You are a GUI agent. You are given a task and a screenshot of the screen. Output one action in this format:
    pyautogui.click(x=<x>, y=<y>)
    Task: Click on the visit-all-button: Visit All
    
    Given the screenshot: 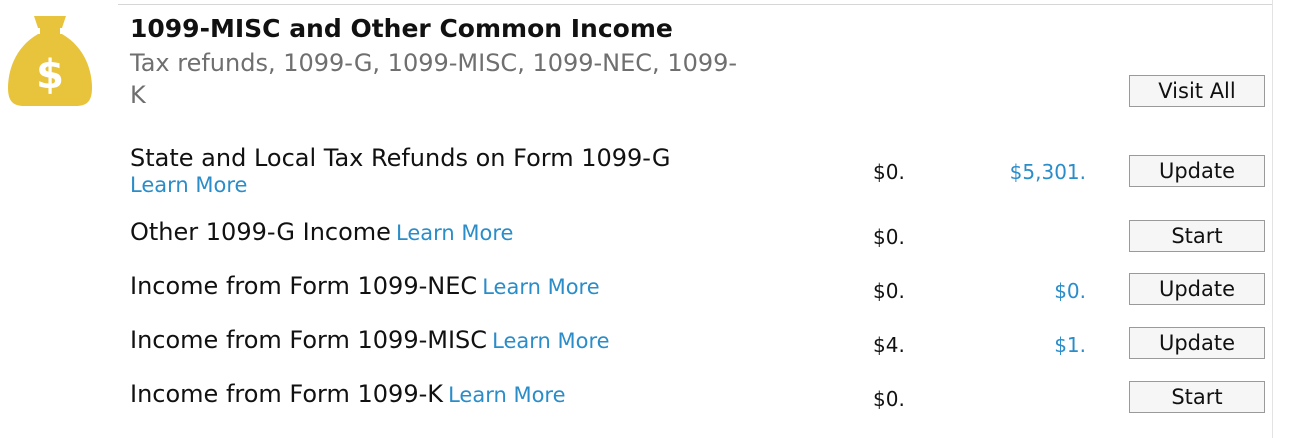 What is the action you would take?
    pyautogui.click(x=1197, y=91)
    